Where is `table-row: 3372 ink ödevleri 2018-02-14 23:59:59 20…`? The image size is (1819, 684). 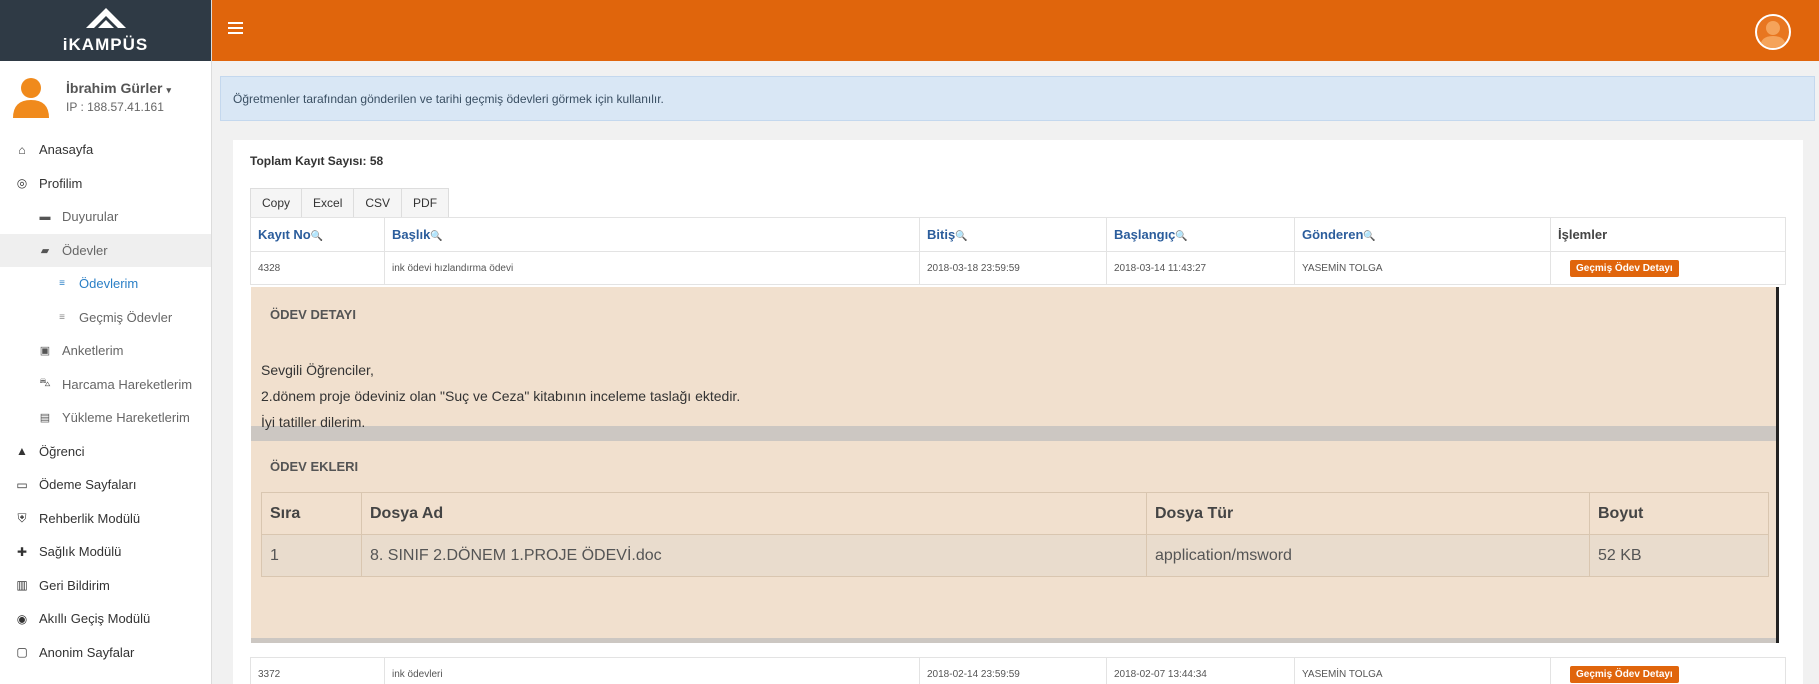 table-row: 3372 ink ödevleri 2018-02-14 23:59:59 20… is located at coordinates (1018, 670).